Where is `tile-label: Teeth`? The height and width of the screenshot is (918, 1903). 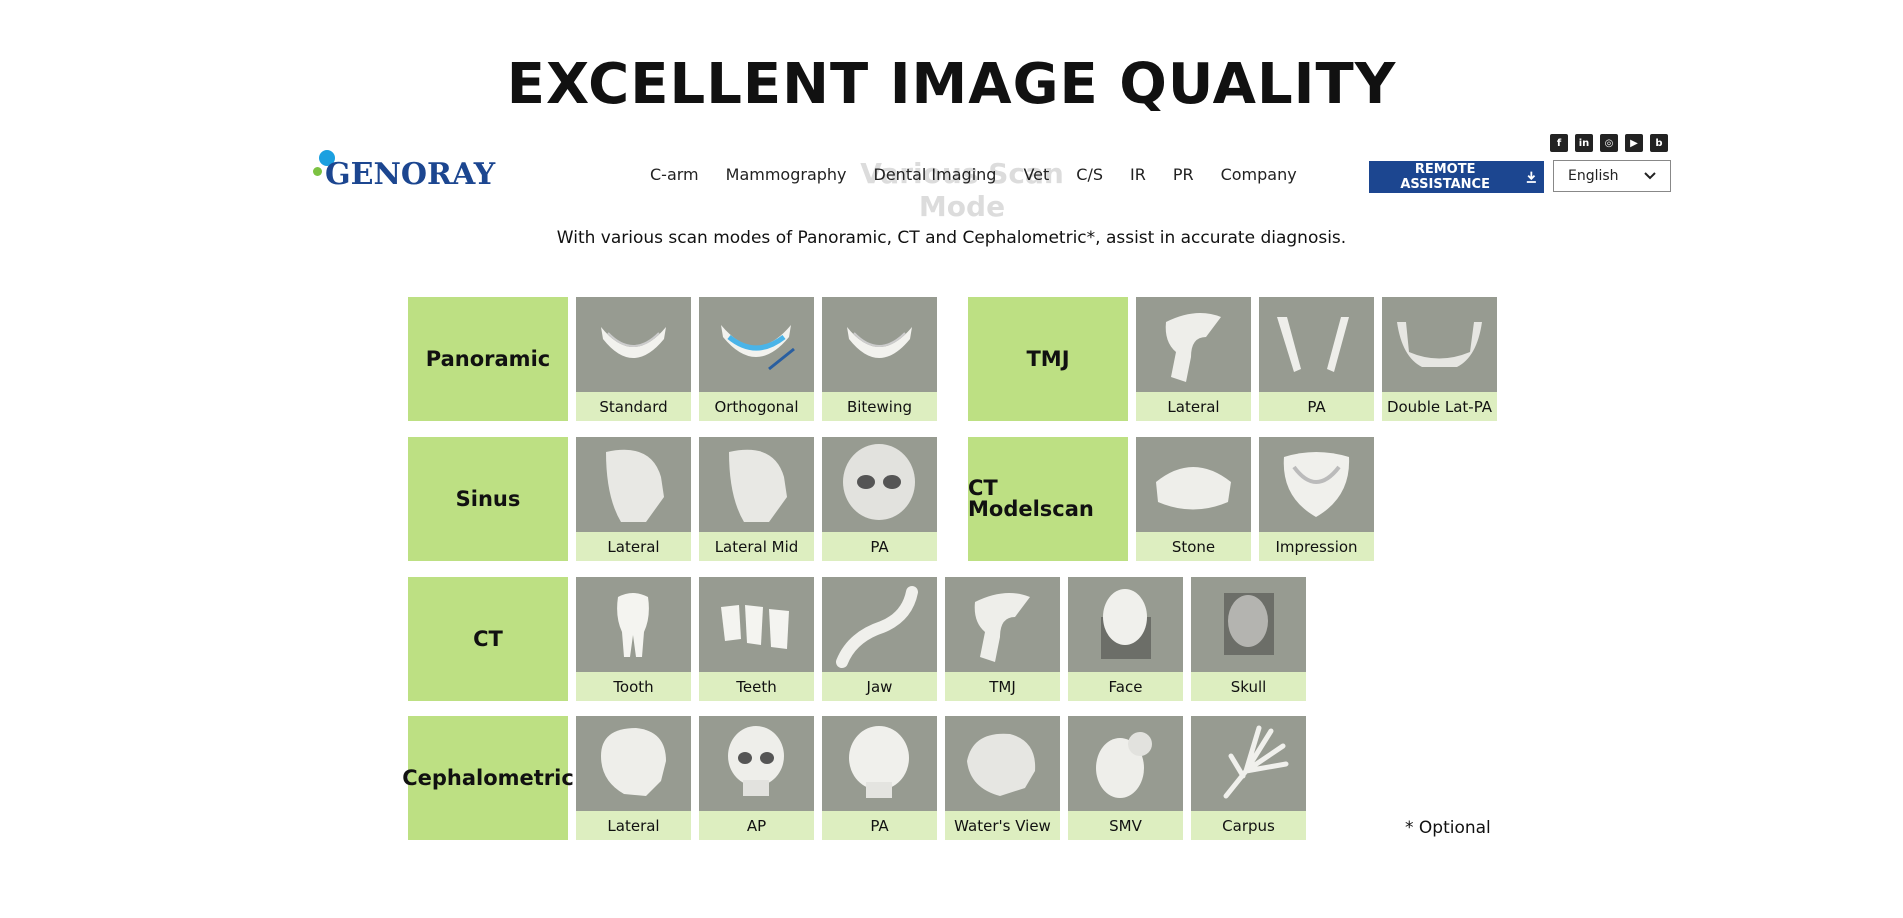
tile-label: Teeth is located at coordinates (756, 686).